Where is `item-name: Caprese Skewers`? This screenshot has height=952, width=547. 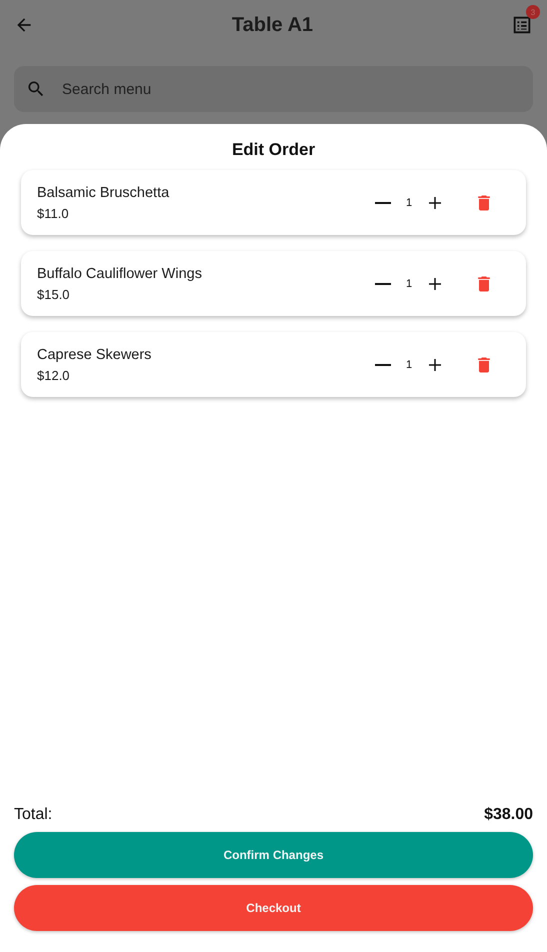 item-name: Caprese Skewers is located at coordinates (94, 354).